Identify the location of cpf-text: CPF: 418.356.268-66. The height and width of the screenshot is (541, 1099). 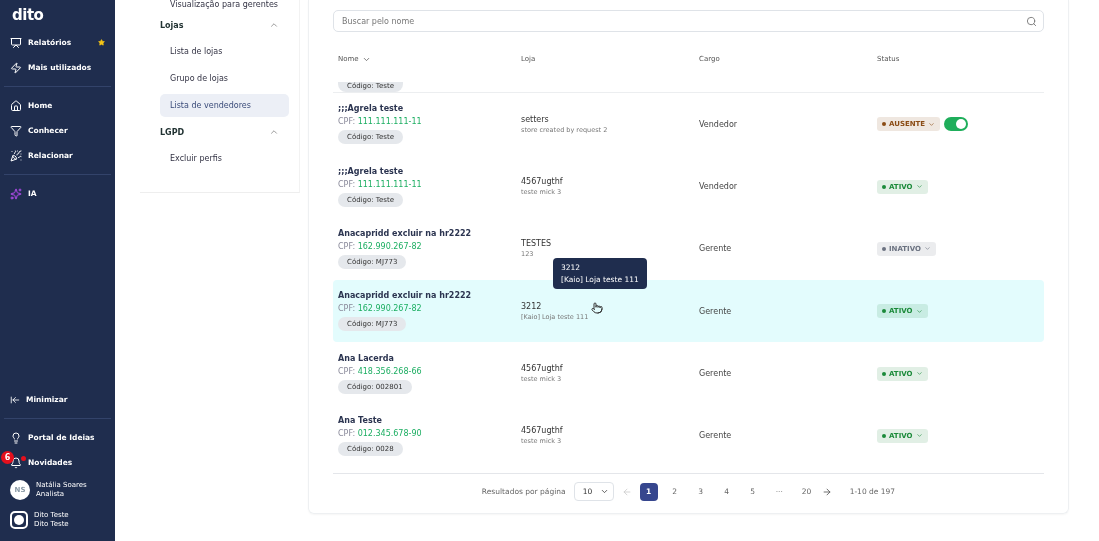
(380, 371).